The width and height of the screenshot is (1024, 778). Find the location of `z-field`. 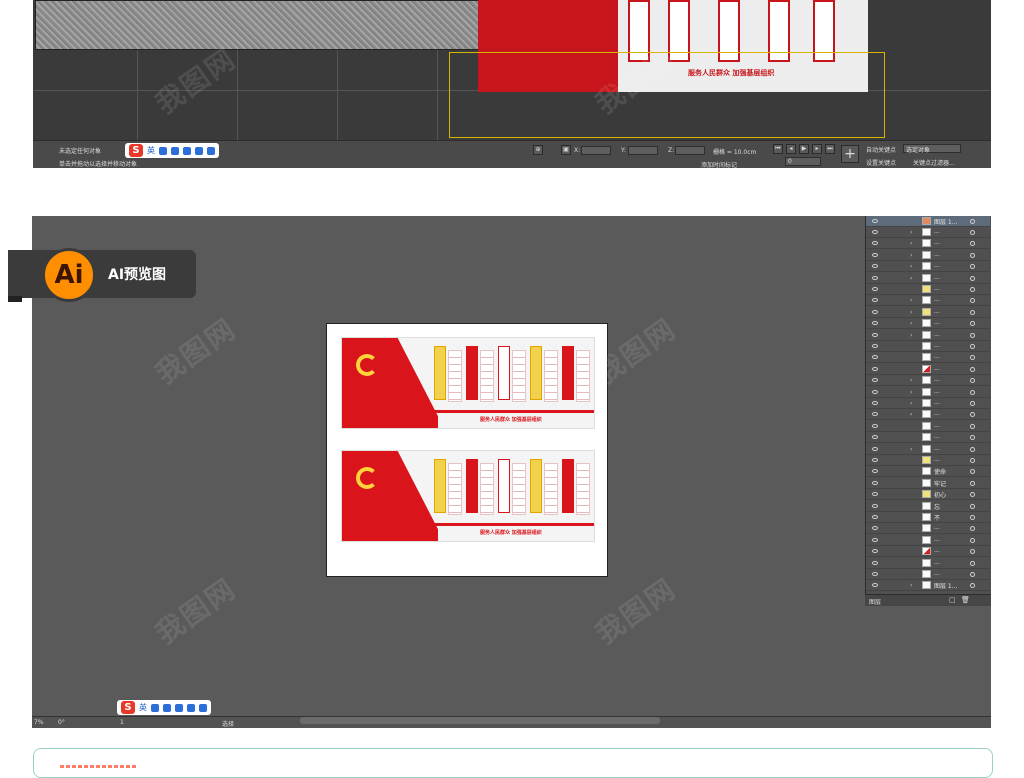

z-field is located at coordinates (690, 150).